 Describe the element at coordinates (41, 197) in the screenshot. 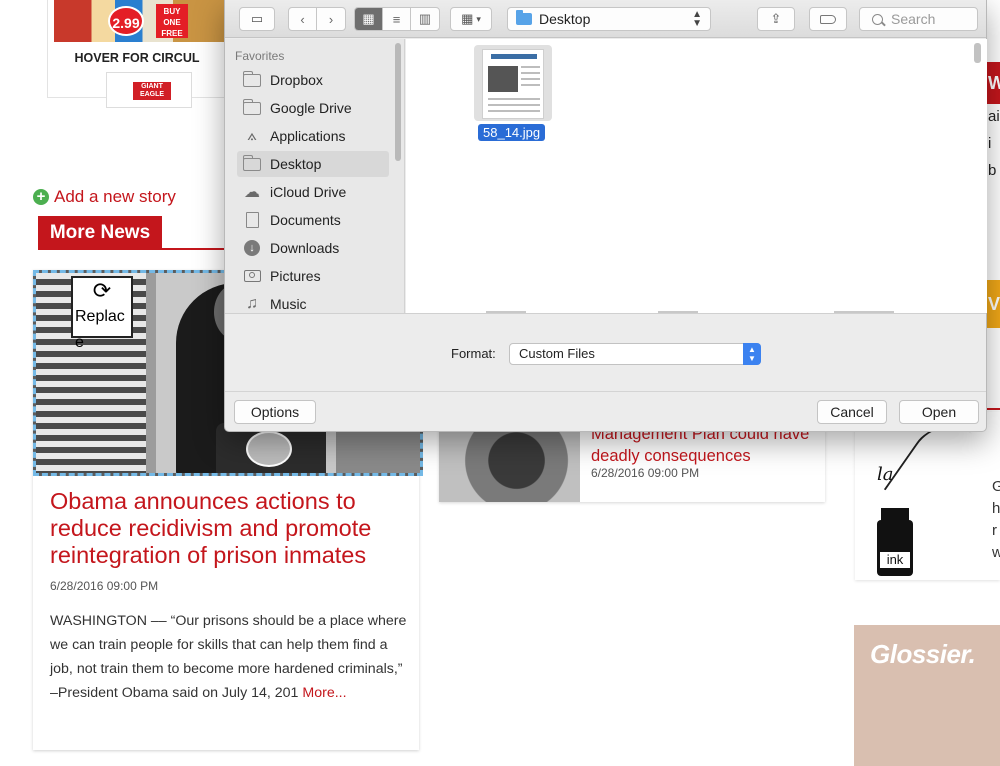

I see `plus-circle-icon: +` at that location.